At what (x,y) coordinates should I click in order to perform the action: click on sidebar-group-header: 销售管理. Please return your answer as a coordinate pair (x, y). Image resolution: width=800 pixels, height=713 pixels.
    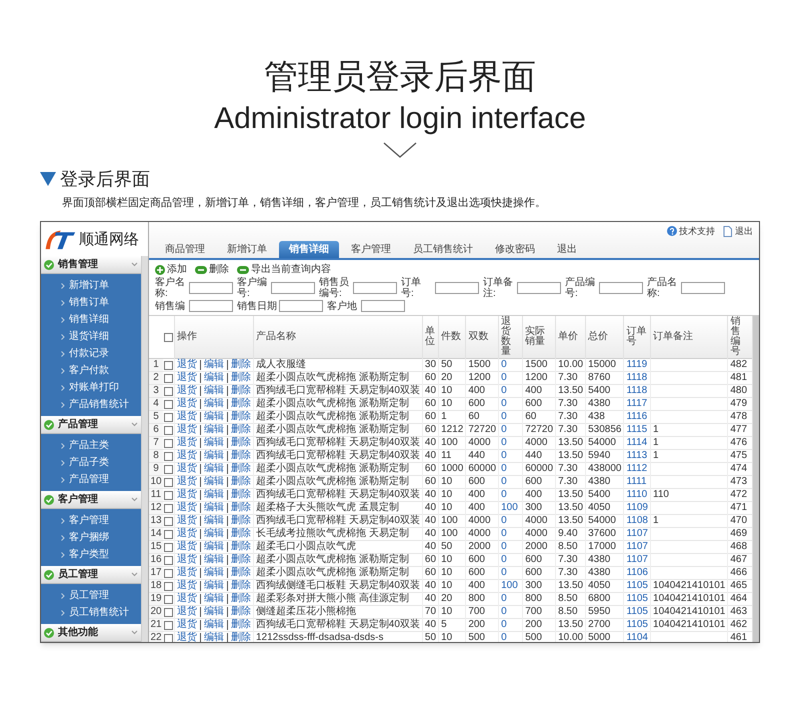
    Looking at the image, I should click on (91, 265).